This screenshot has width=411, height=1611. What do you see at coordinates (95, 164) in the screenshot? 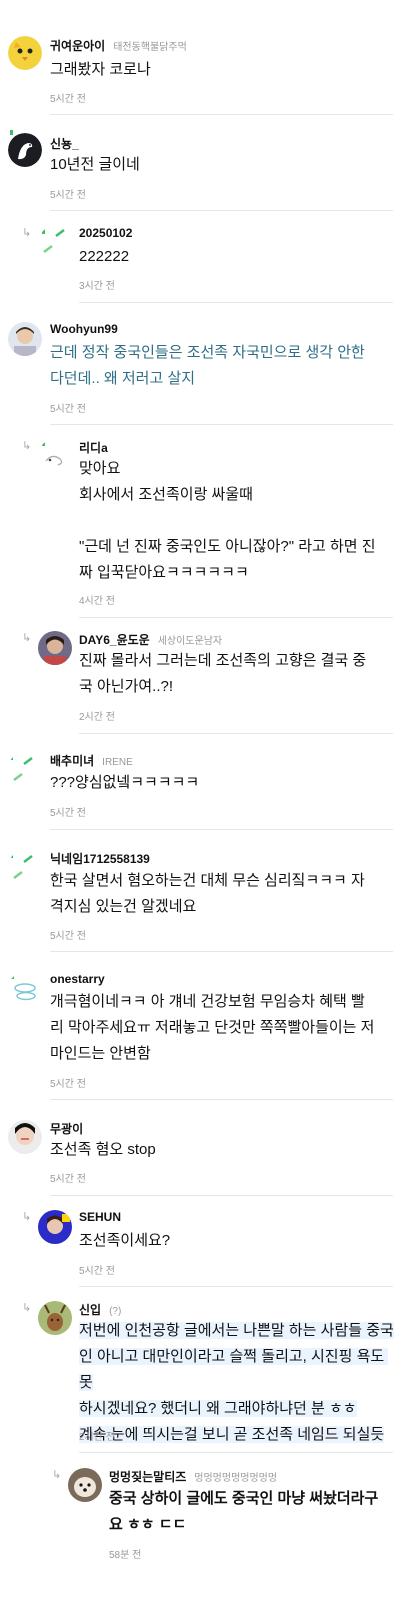
I see `comment-text: 10년전 글이네` at bounding box center [95, 164].